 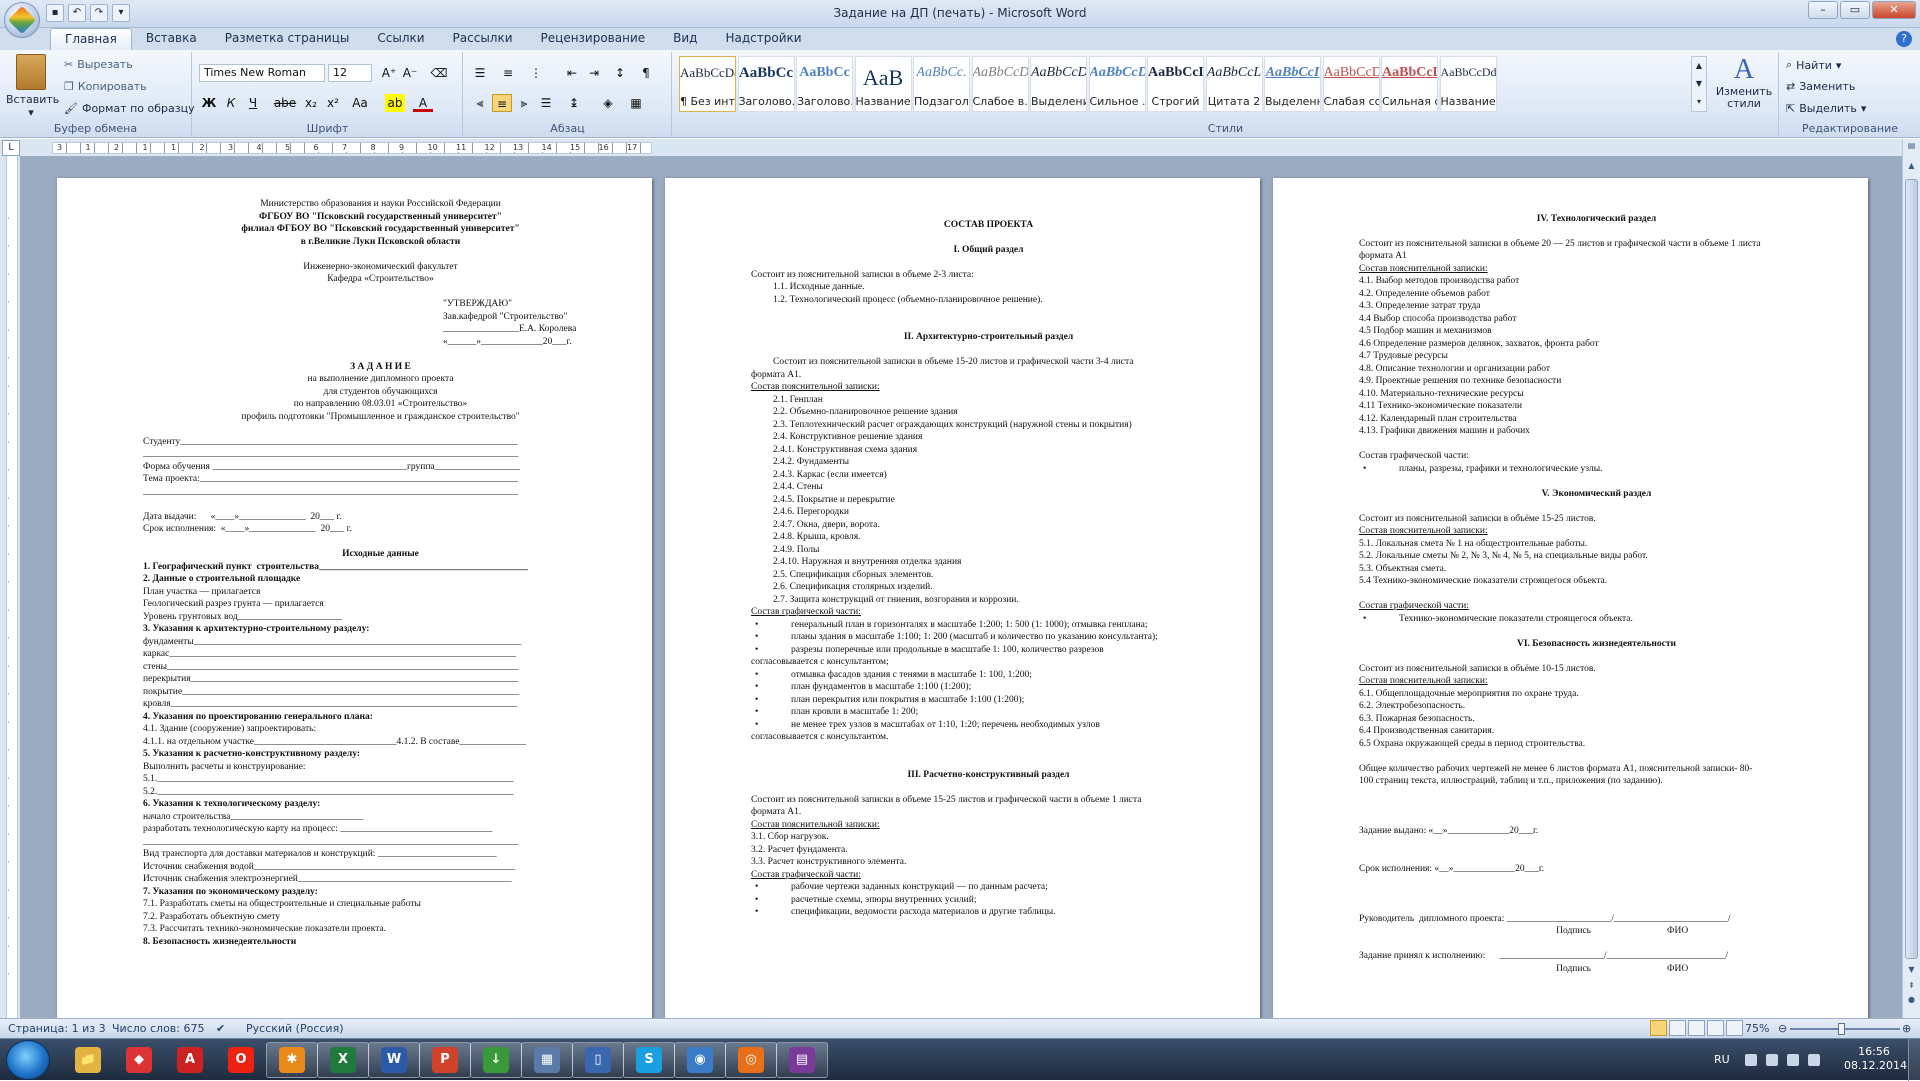 I want to click on italic-button: К, so click(x=231, y=103).